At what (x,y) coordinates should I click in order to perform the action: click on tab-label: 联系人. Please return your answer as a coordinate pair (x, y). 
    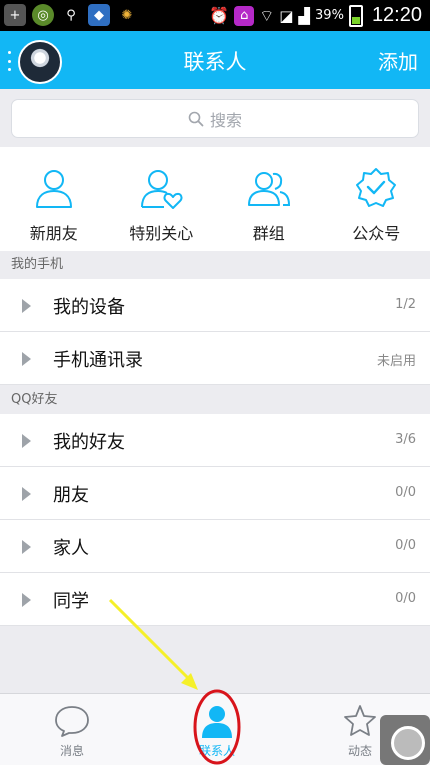
    Looking at the image, I should click on (216, 751).